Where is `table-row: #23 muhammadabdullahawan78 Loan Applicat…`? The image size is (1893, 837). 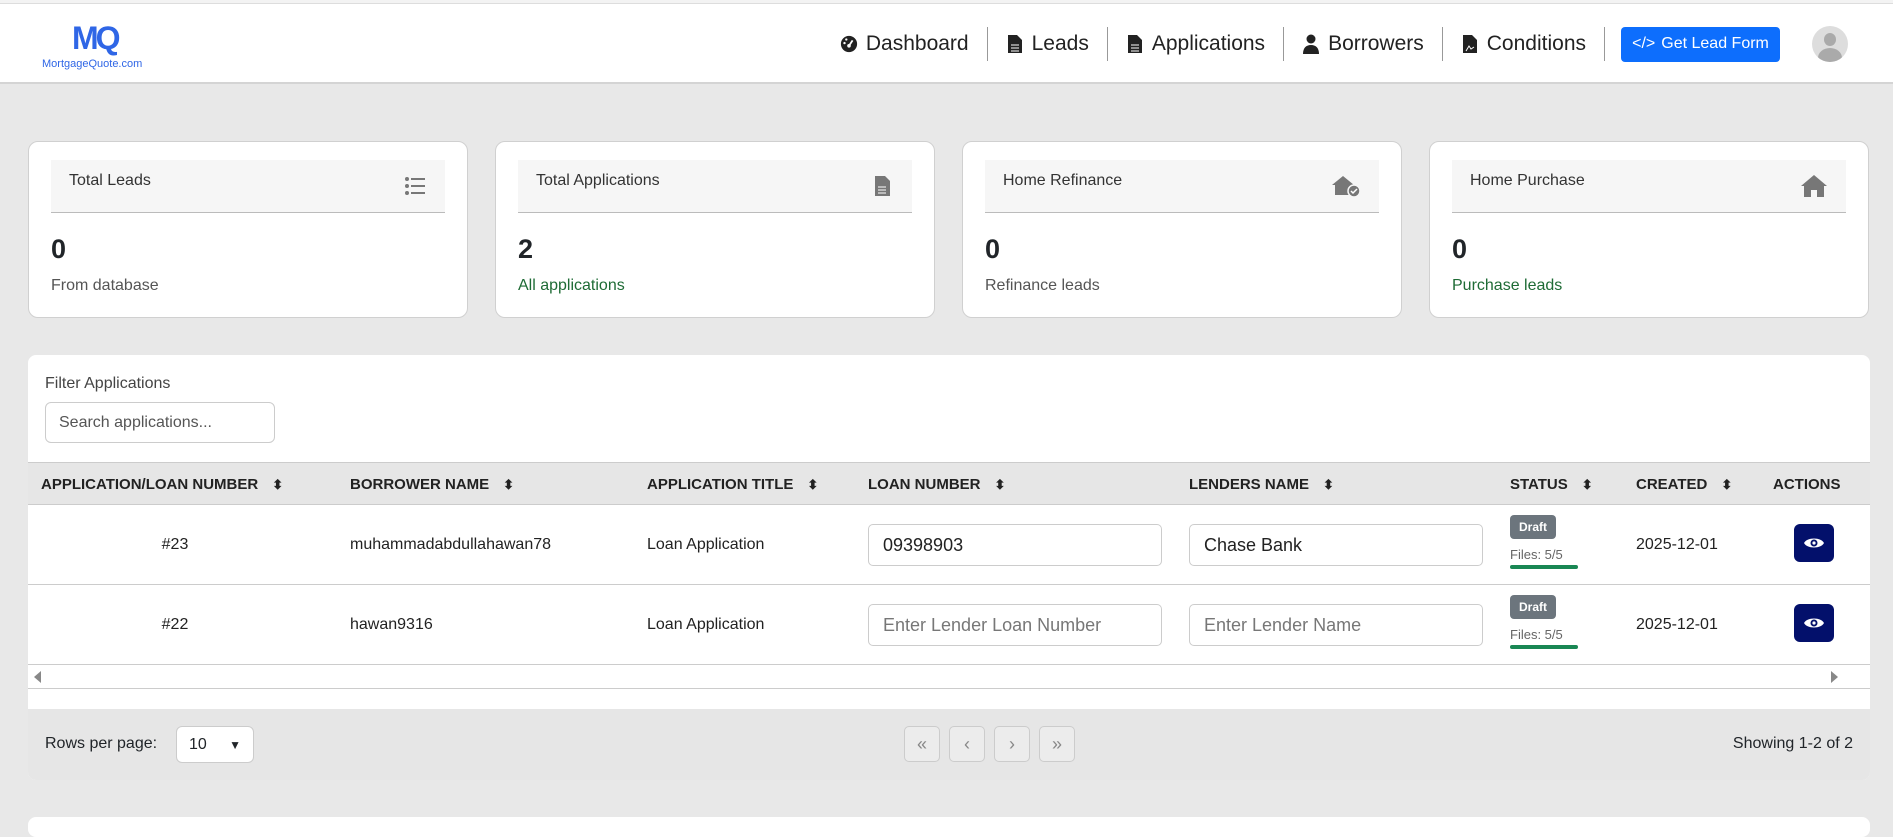
table-row: #23 muhammadabdullahawan78 Loan Applicat… is located at coordinates (949, 545).